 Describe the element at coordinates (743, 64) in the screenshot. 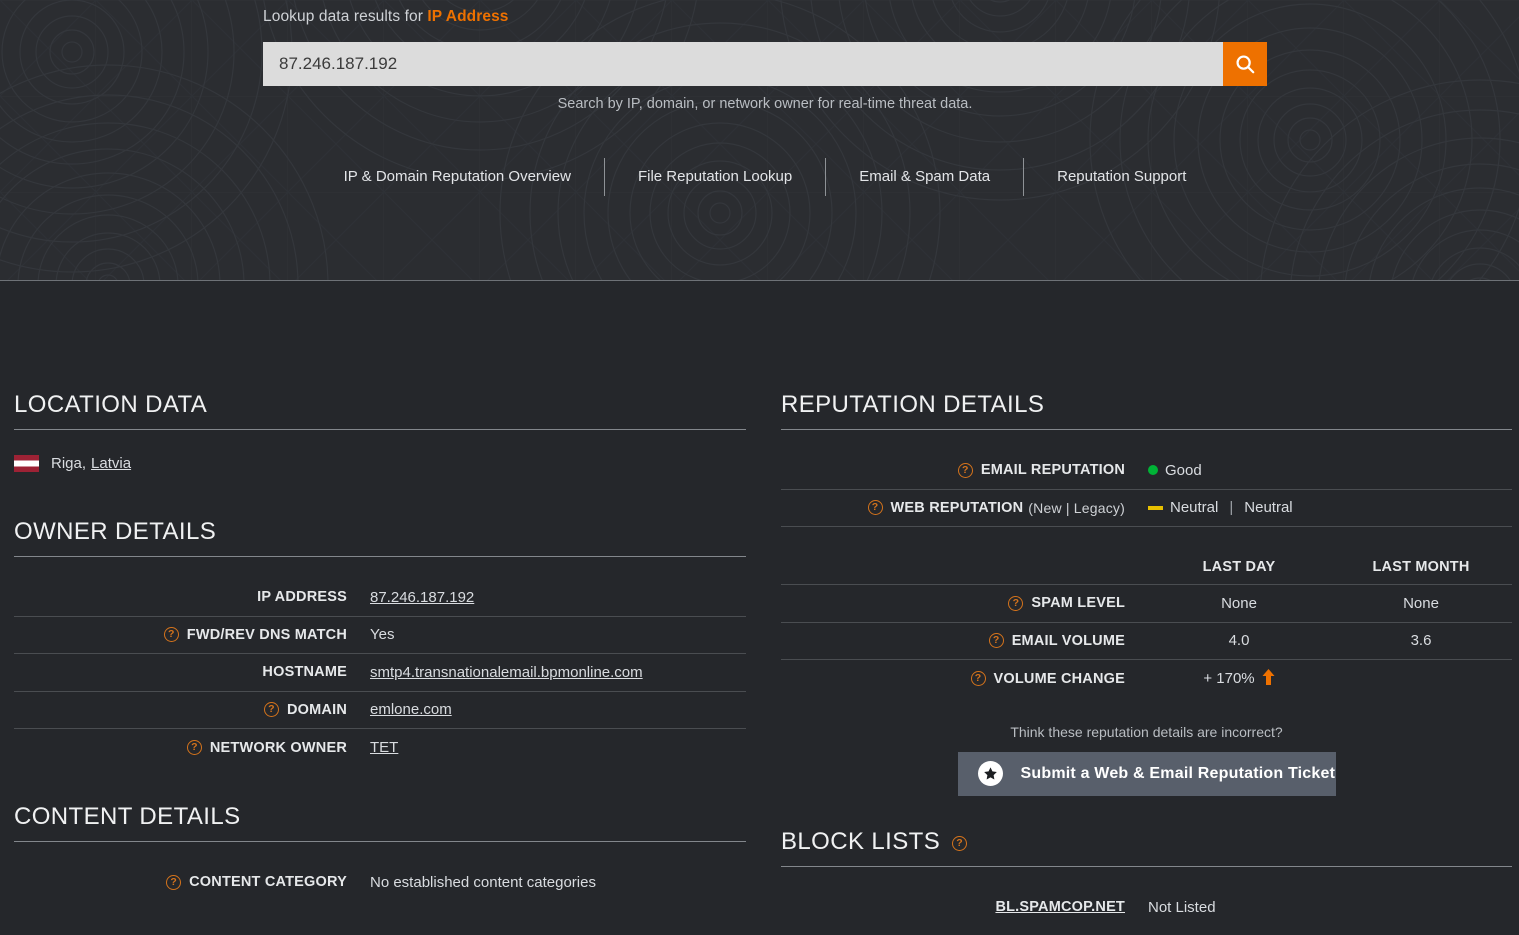

I see `search-input` at that location.